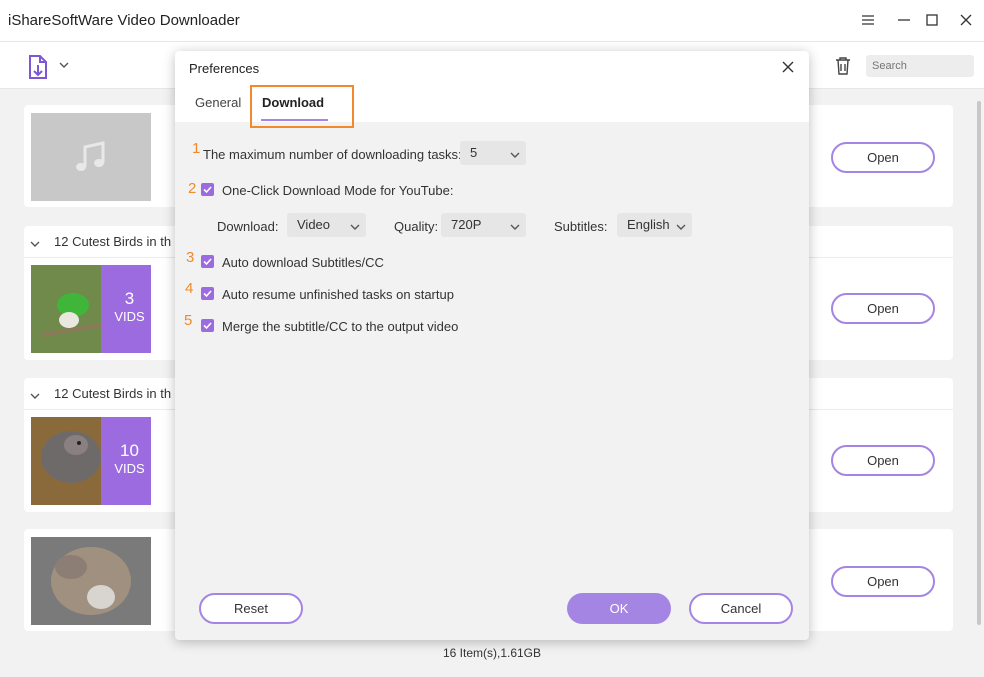 The height and width of the screenshot is (677, 984). What do you see at coordinates (338, 190) in the screenshot?
I see `one-click-label: One-Click Download Mode for YouTube:` at bounding box center [338, 190].